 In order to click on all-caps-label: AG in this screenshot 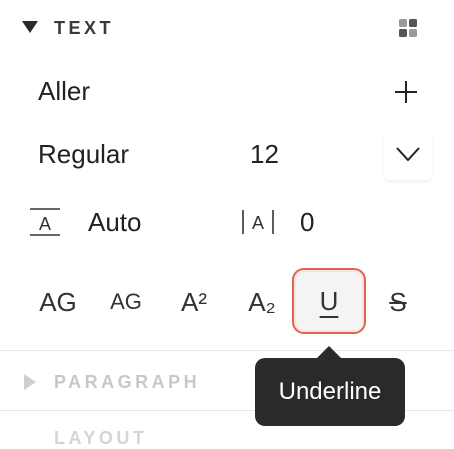, I will do `click(58, 301)`.